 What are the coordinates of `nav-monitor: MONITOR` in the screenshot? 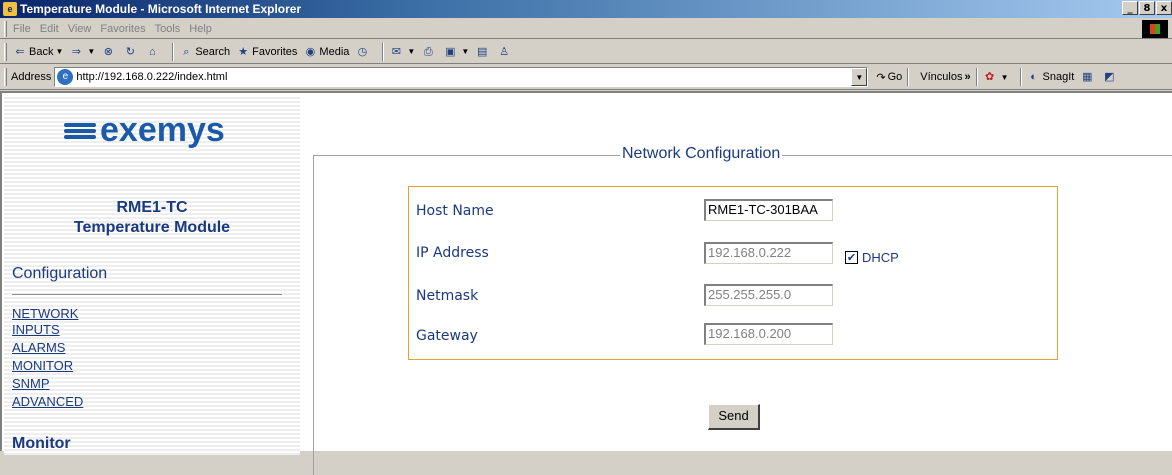 It's located at (42, 365).